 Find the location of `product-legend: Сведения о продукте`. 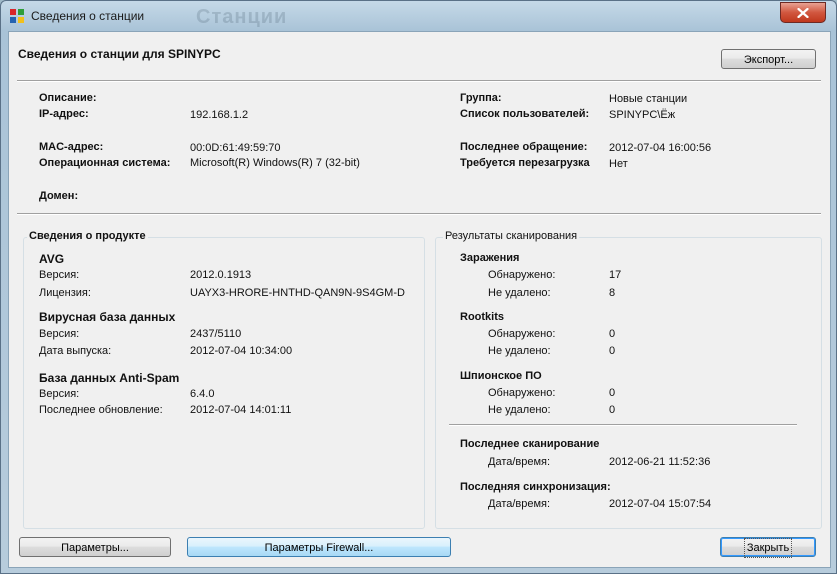

product-legend: Сведения о продукте is located at coordinates (87, 236).